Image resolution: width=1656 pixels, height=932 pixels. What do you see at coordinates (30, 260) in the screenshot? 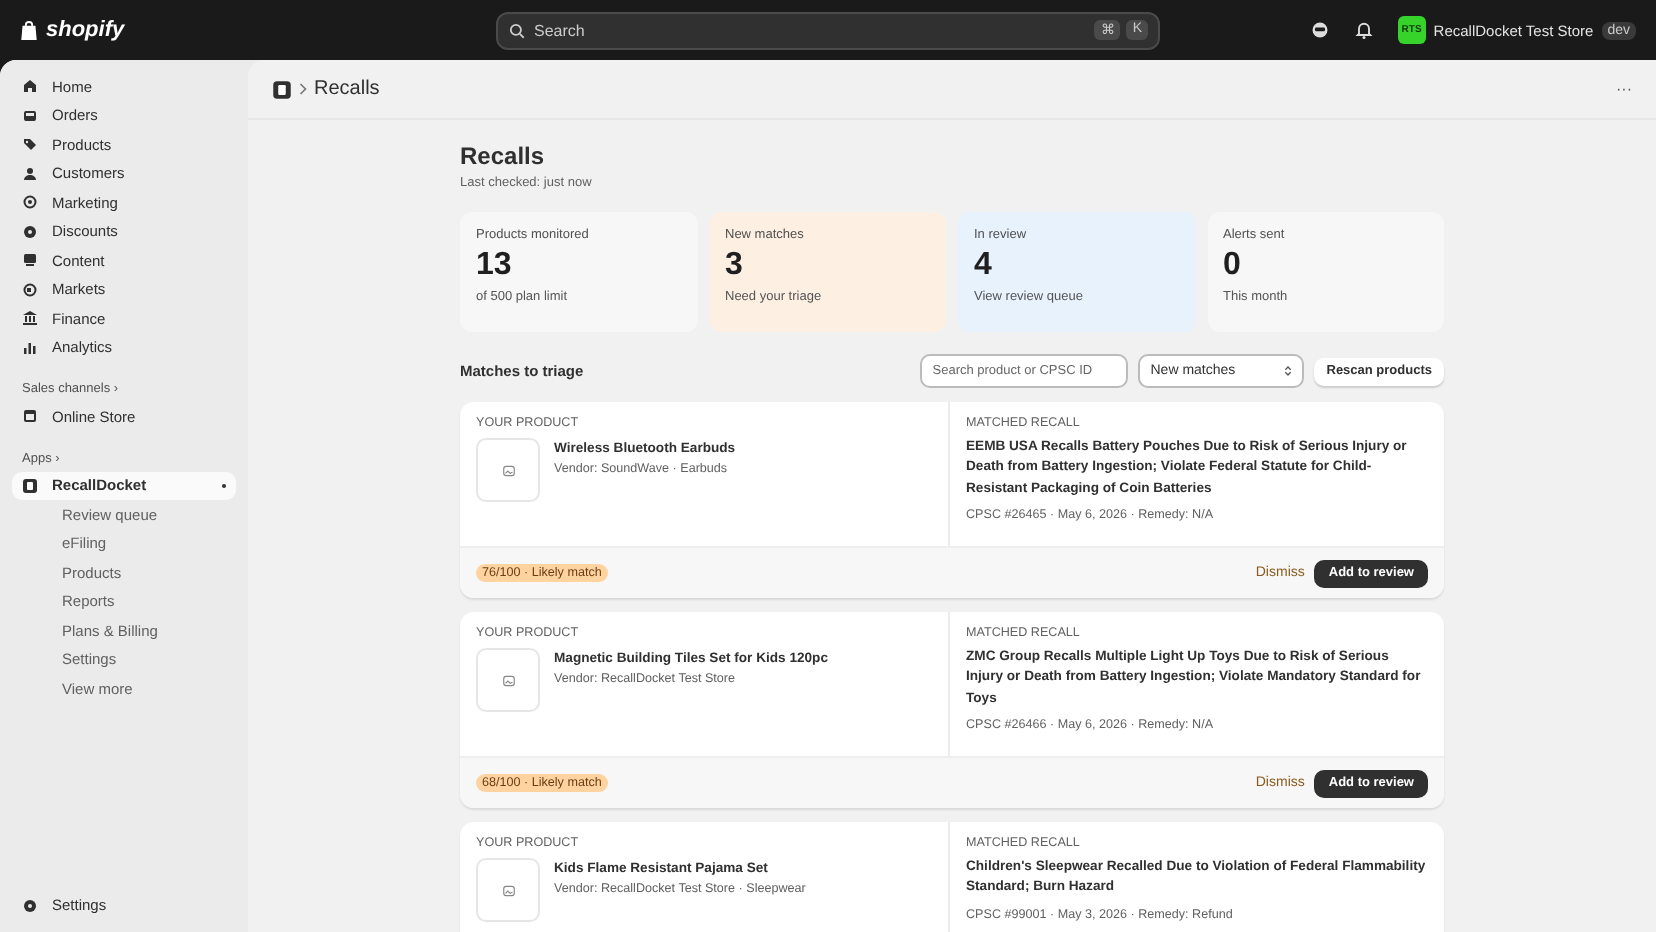
I see `monitor-icon` at bounding box center [30, 260].